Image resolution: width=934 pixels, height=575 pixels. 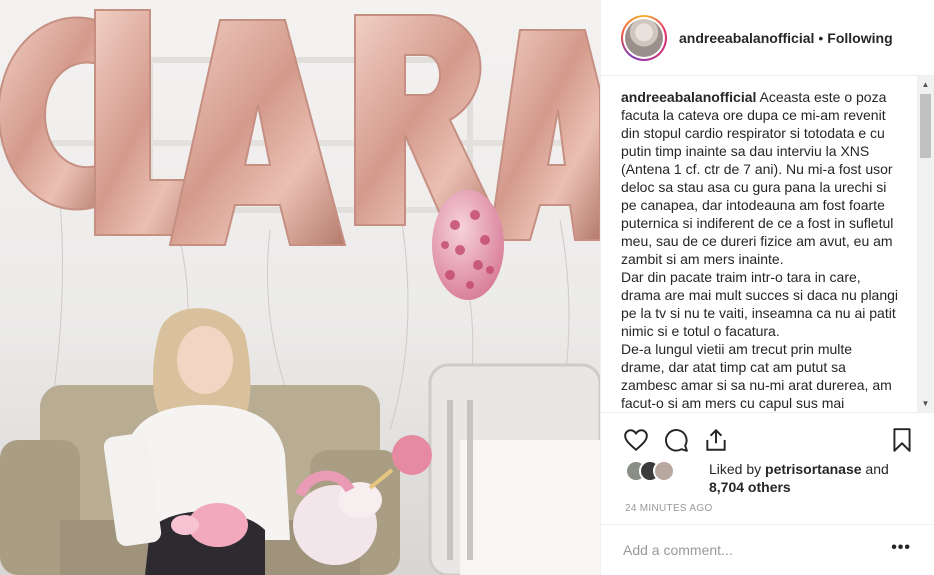 What do you see at coordinates (688, 97) in the screenshot?
I see `caption-username-link: andreeabalanofficial` at bounding box center [688, 97].